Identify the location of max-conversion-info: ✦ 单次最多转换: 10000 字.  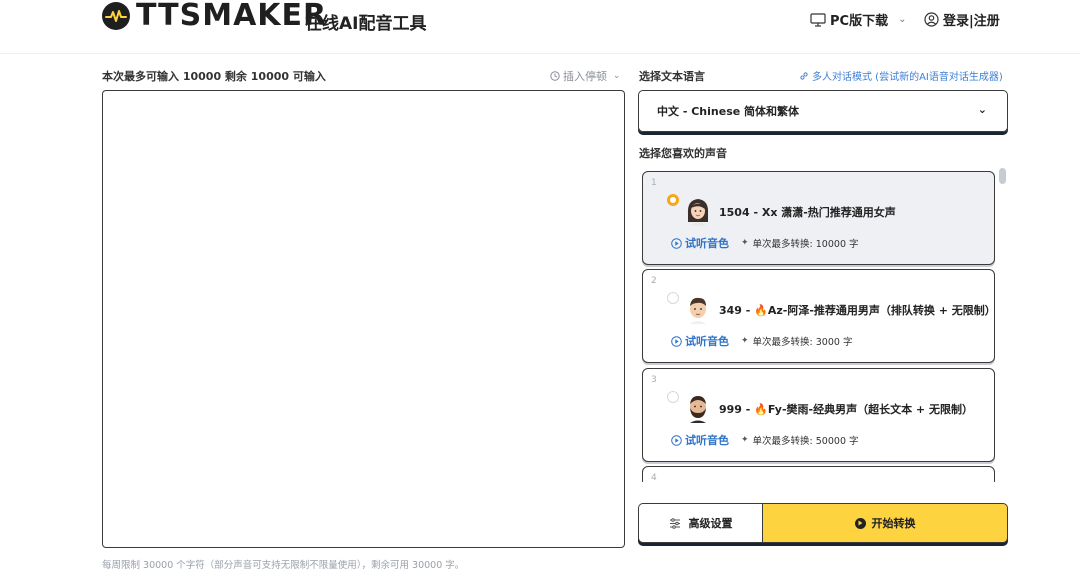
(800, 243).